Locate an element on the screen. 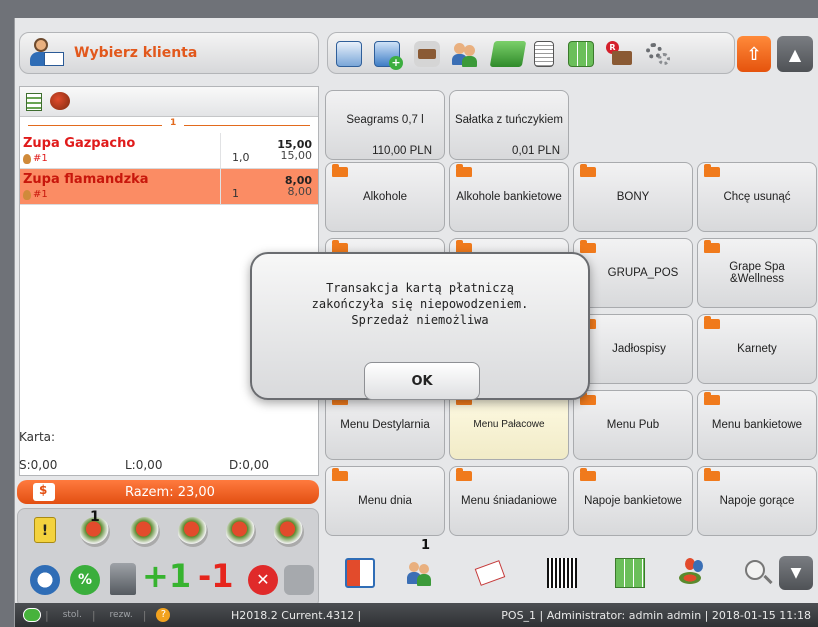  s-value: S:0,00 is located at coordinates (38, 465).